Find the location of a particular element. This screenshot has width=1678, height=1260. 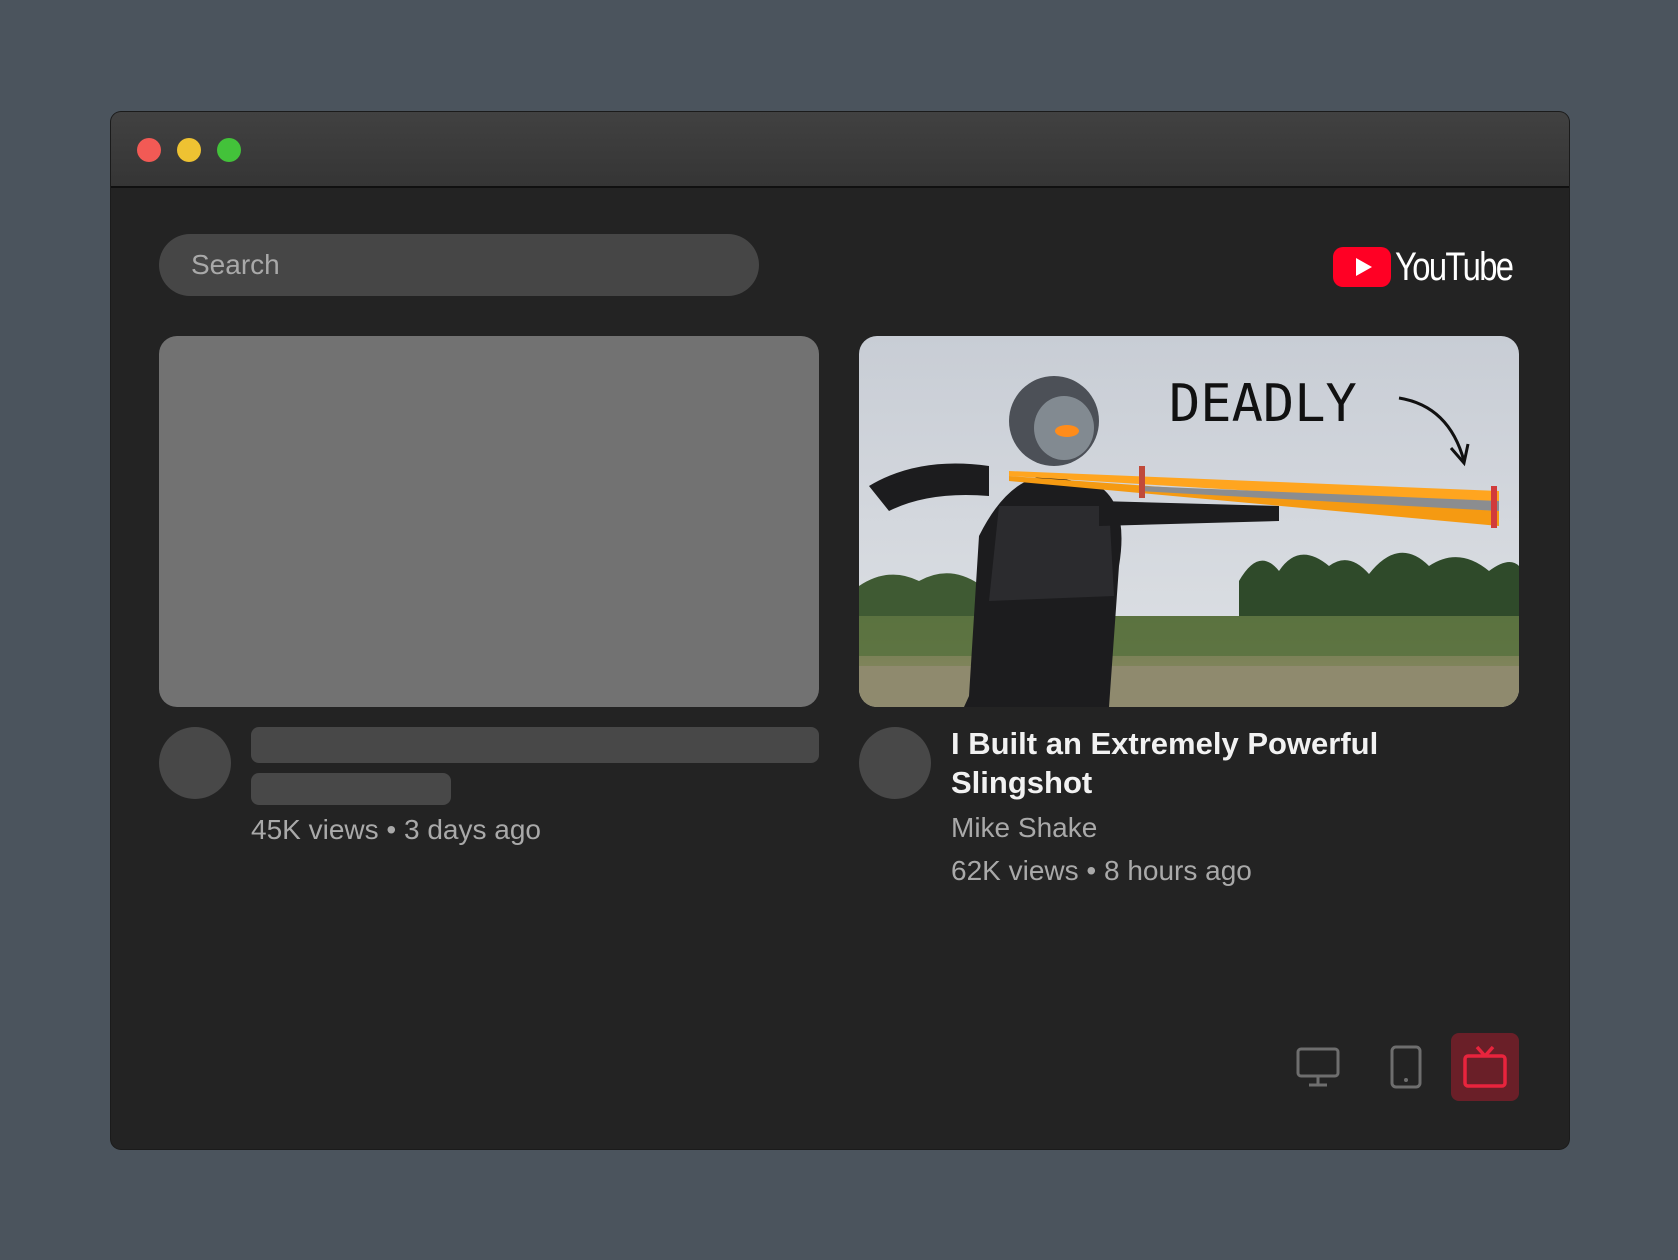

channel-avatar is located at coordinates (895, 763).